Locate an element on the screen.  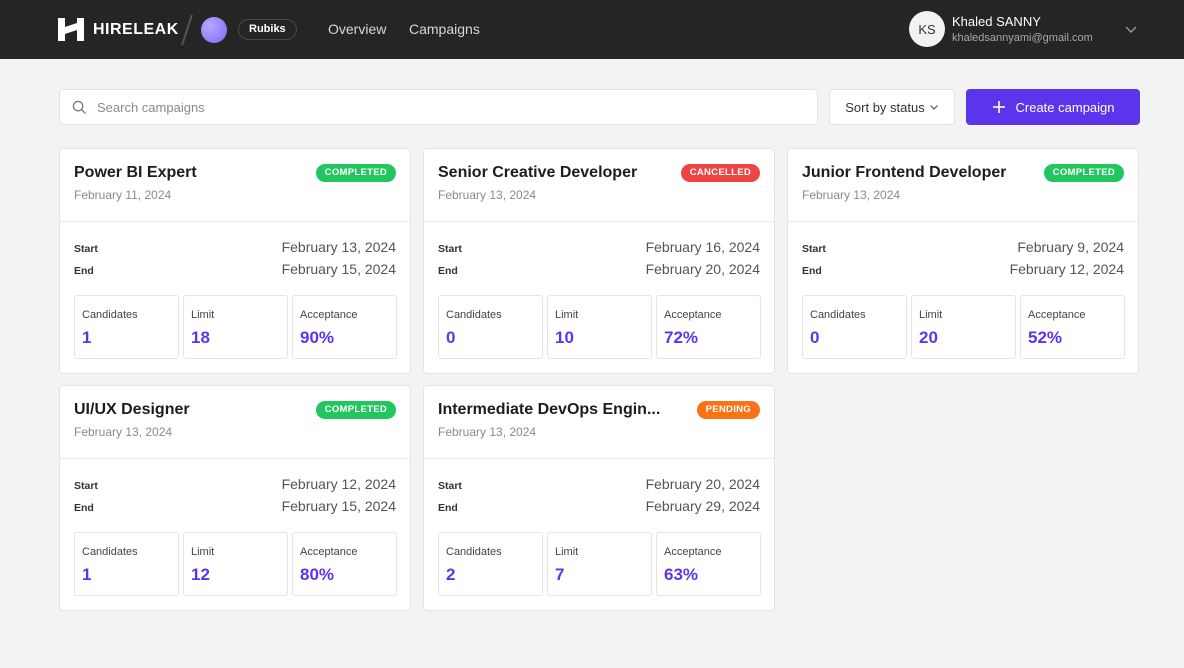
limit-value: 7 is located at coordinates (560, 574).